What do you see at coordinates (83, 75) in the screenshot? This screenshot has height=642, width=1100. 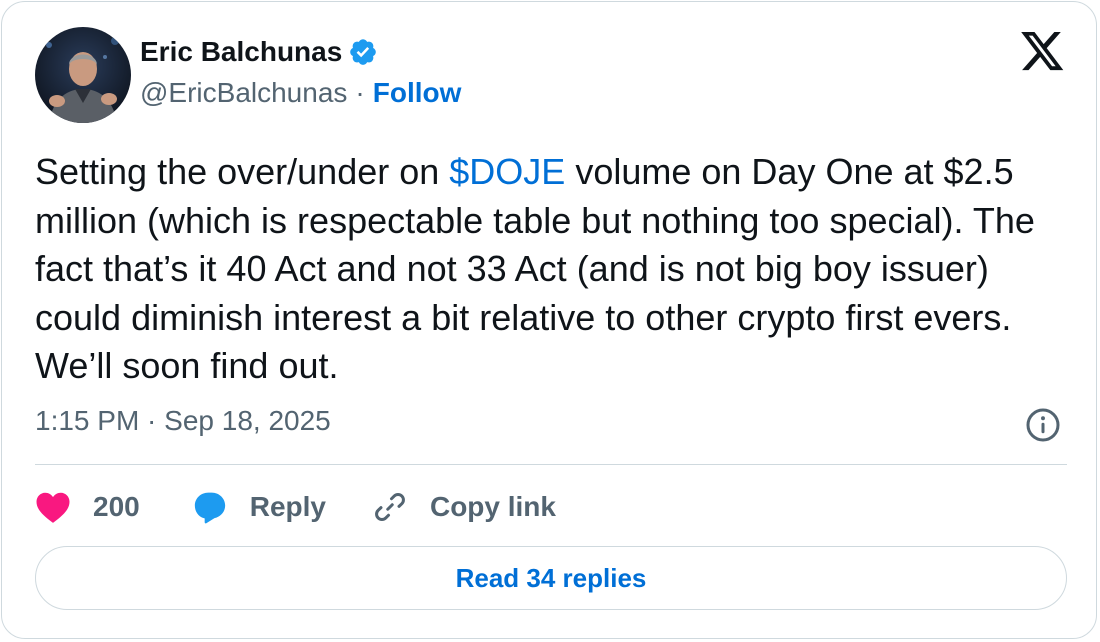 I see `avatar` at bounding box center [83, 75].